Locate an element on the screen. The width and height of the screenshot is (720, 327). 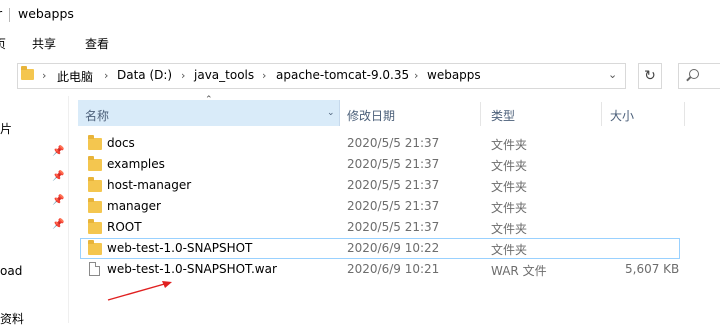
tab-home: 页 is located at coordinates (3, 43).